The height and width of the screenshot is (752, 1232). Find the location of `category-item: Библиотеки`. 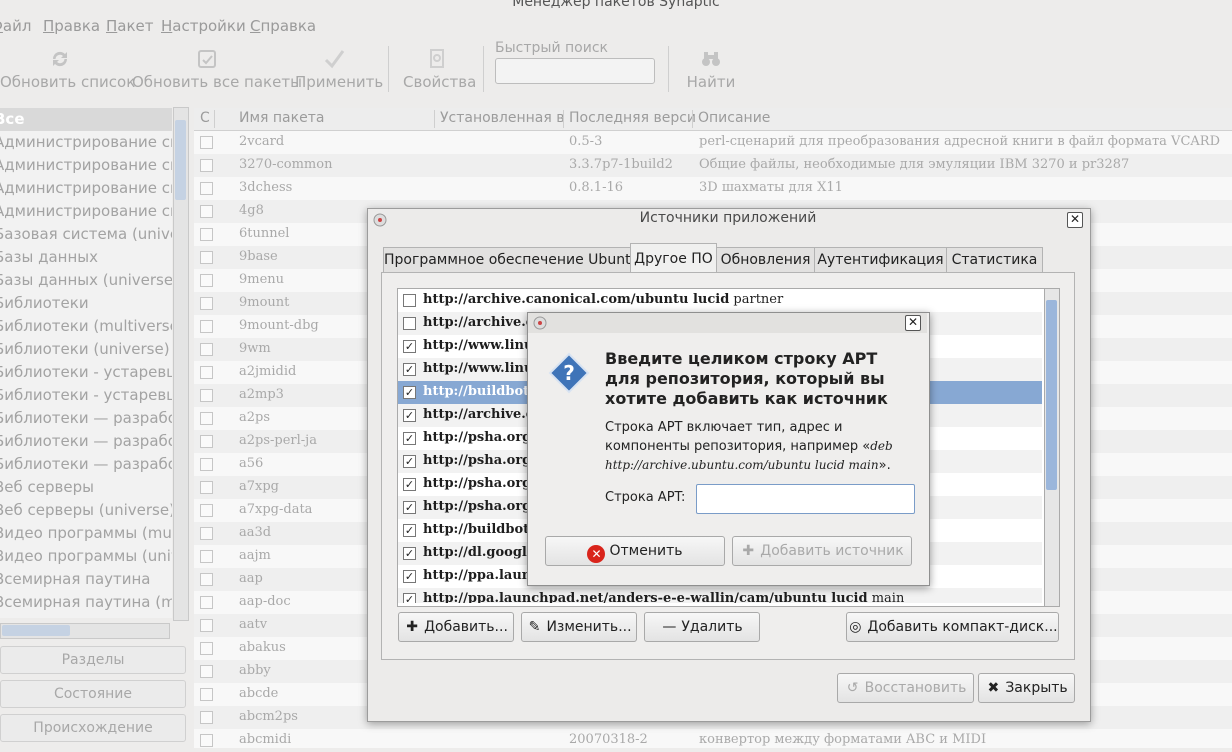

category-item: Библиотеки is located at coordinates (86, 303).